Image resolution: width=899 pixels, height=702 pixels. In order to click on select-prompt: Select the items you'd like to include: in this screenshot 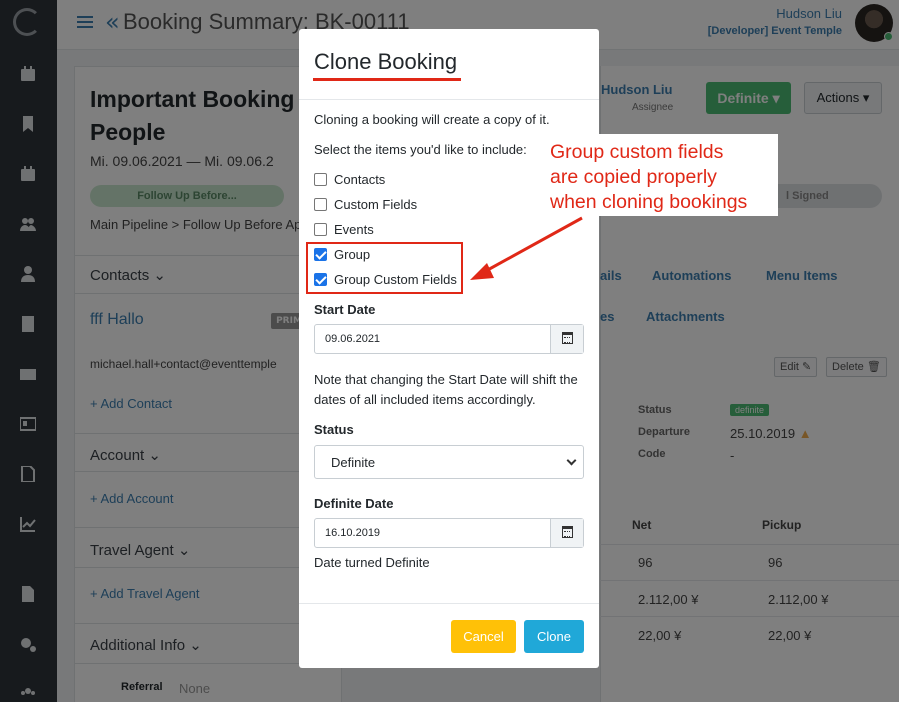, I will do `click(420, 149)`.